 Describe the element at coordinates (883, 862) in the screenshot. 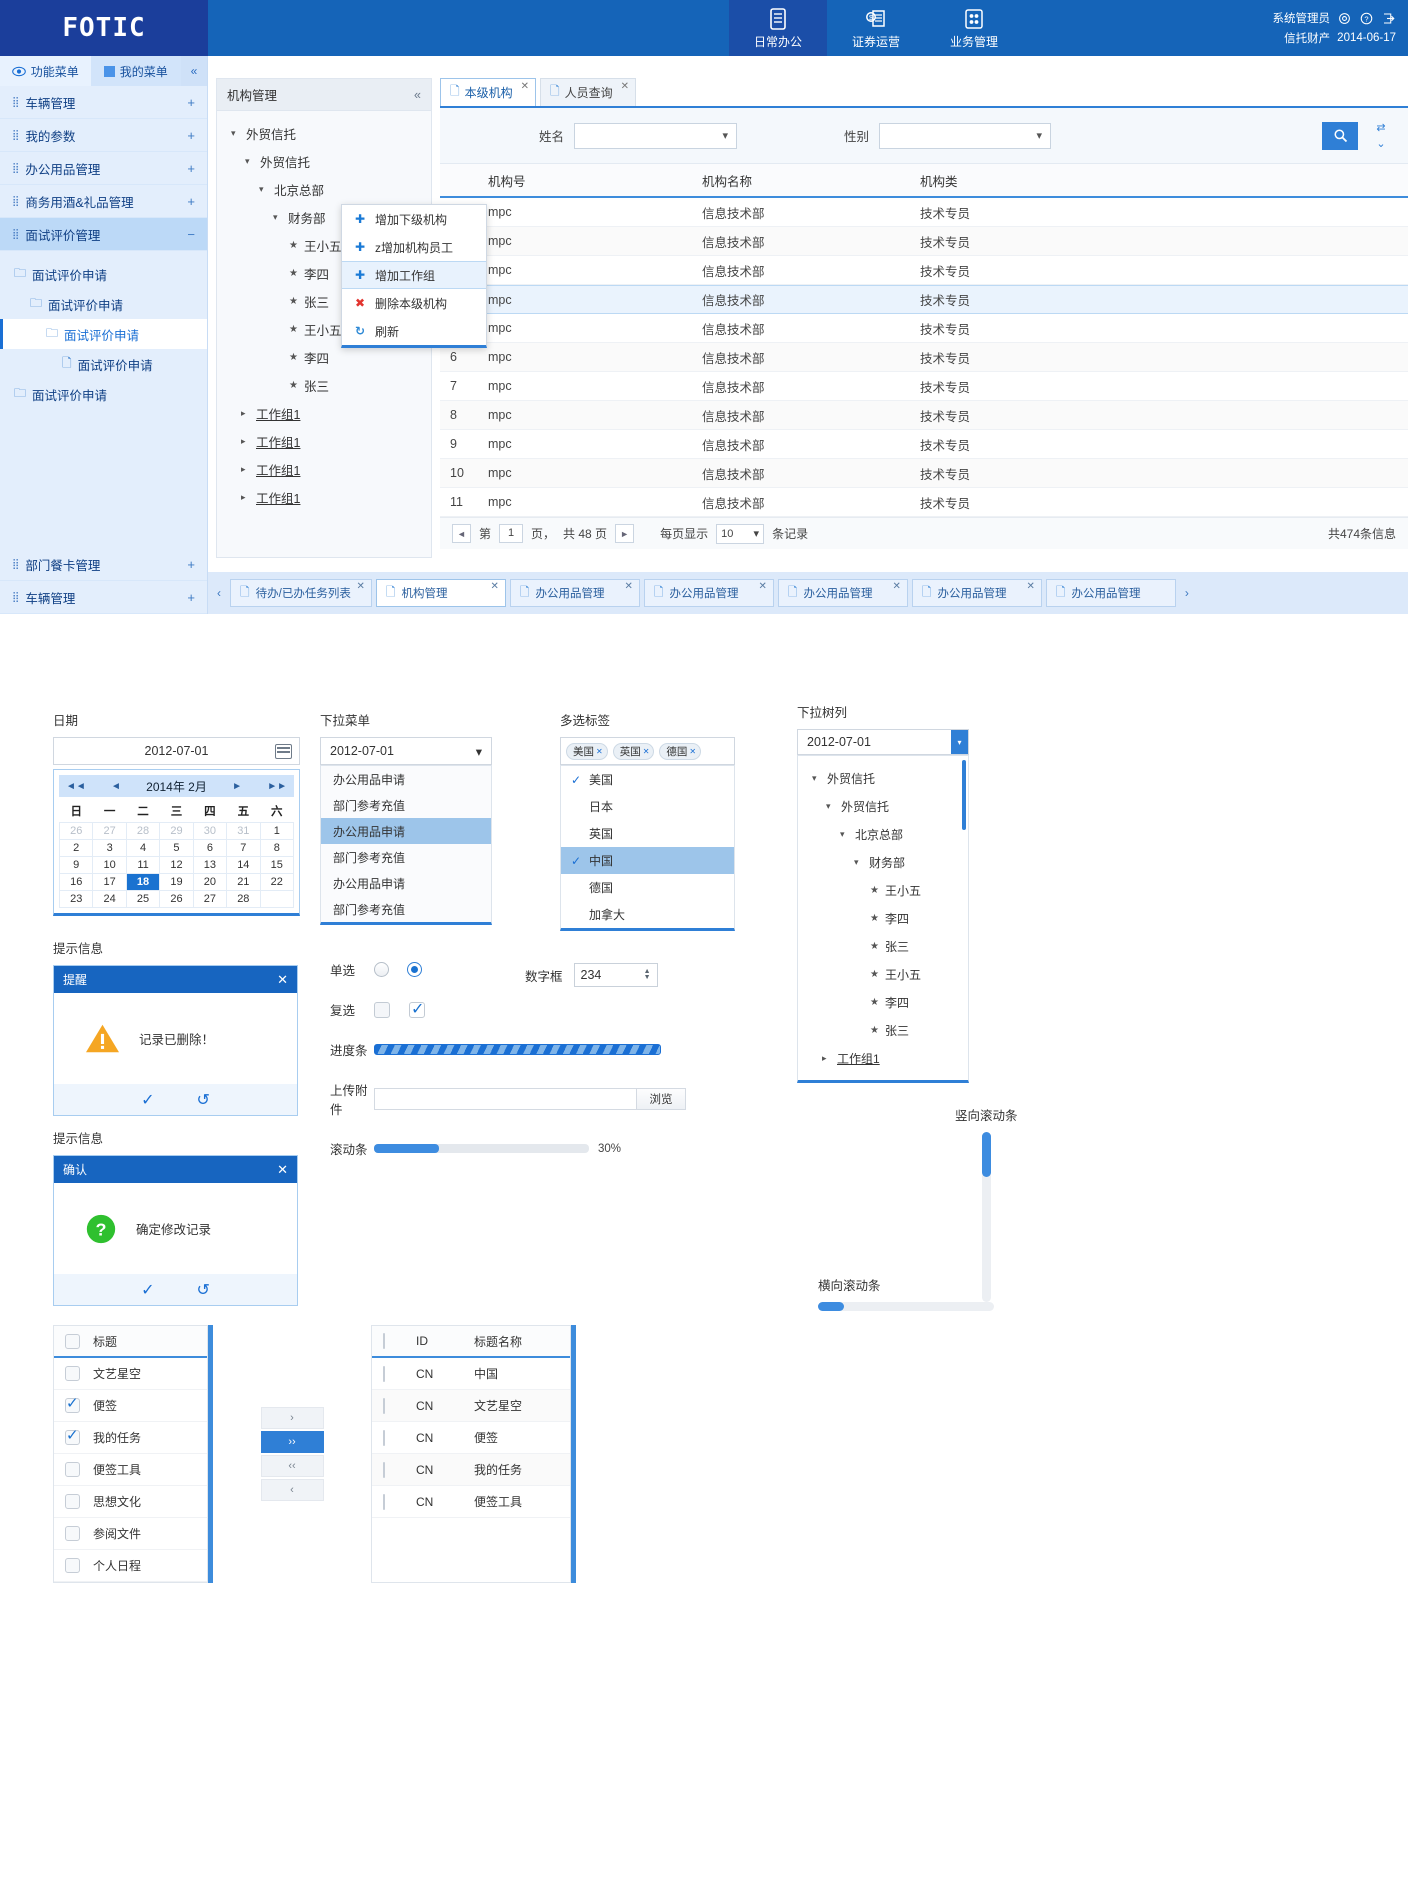

I see `tree-dropdown-row: ▾ 财务部` at that location.